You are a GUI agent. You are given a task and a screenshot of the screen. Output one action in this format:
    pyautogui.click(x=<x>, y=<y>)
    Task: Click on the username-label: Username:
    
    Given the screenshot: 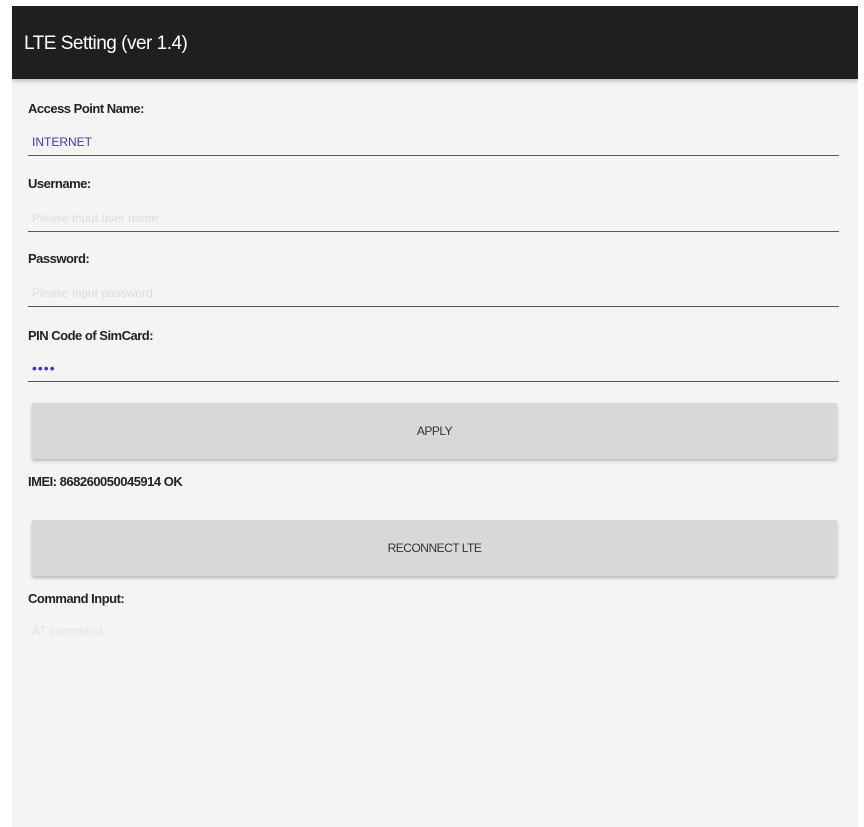 What is the action you would take?
    pyautogui.click(x=59, y=183)
    